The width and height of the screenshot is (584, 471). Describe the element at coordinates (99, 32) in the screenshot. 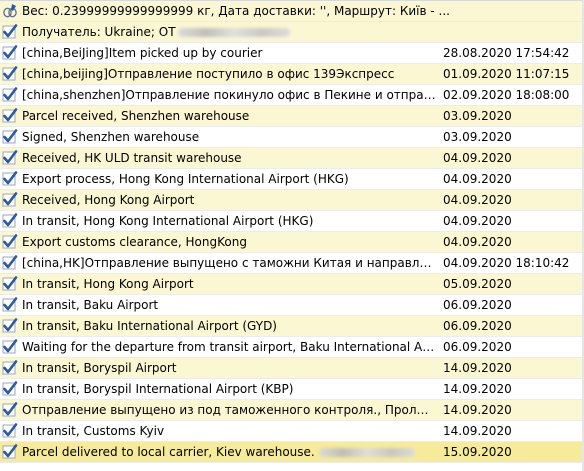

I see `recipient-text: Получатель: Ukraine; ОТ` at that location.